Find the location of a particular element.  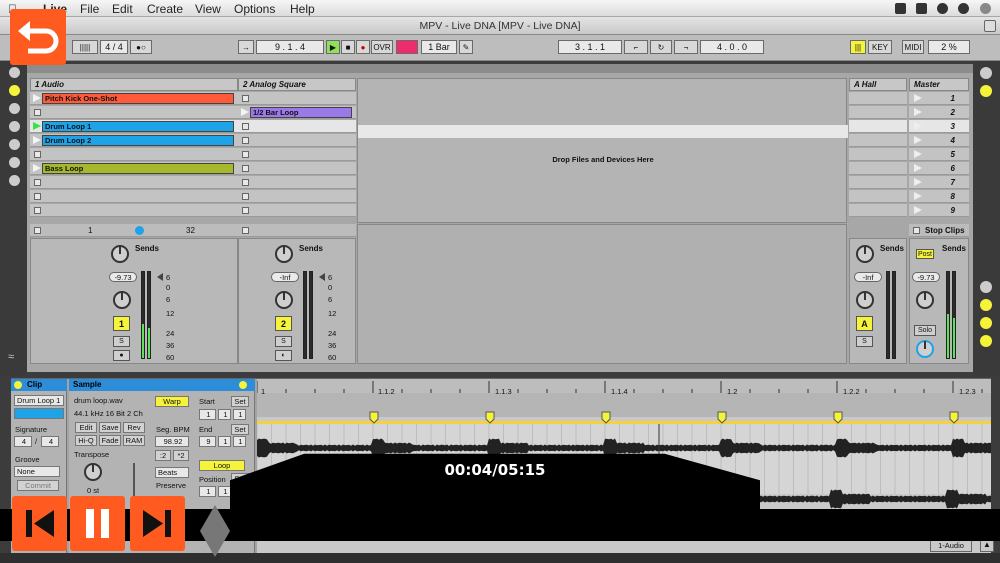

waveform-toggle-icon: ≈ is located at coordinates (14, 357).